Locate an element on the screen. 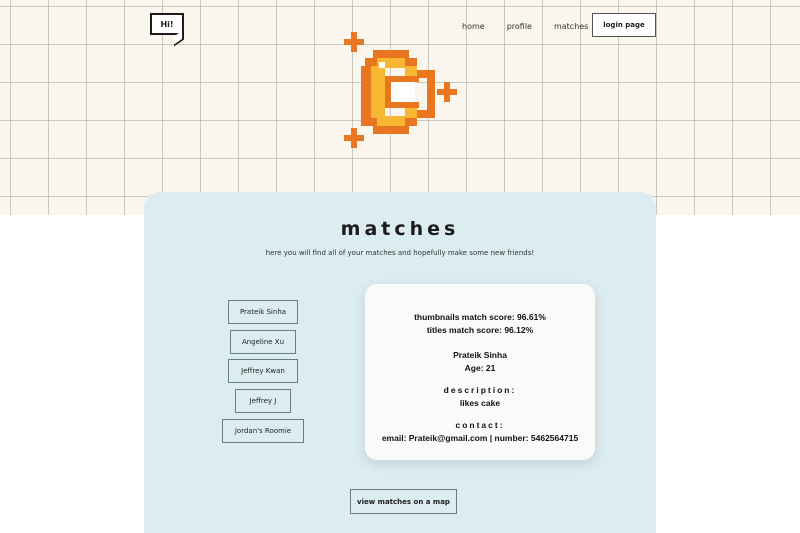  match-button-angeline: Angeline Xu is located at coordinates (263, 342).